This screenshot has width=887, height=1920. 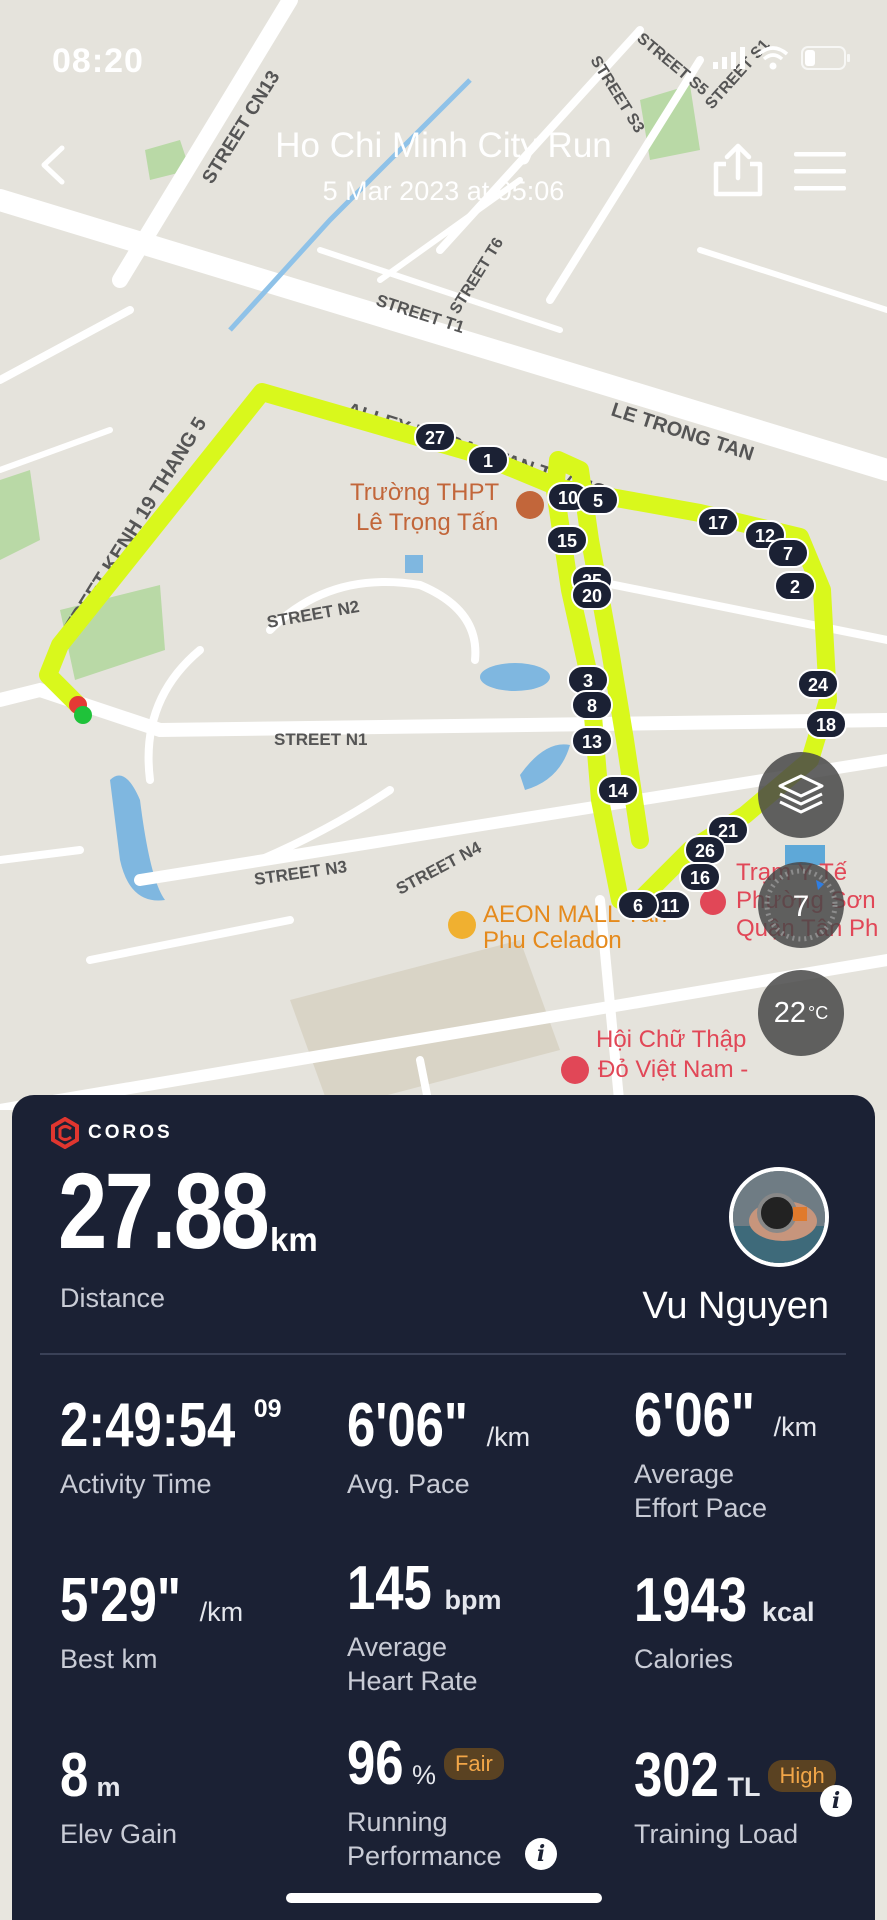 I want to click on svg-text: 17, so click(x=718, y=523).